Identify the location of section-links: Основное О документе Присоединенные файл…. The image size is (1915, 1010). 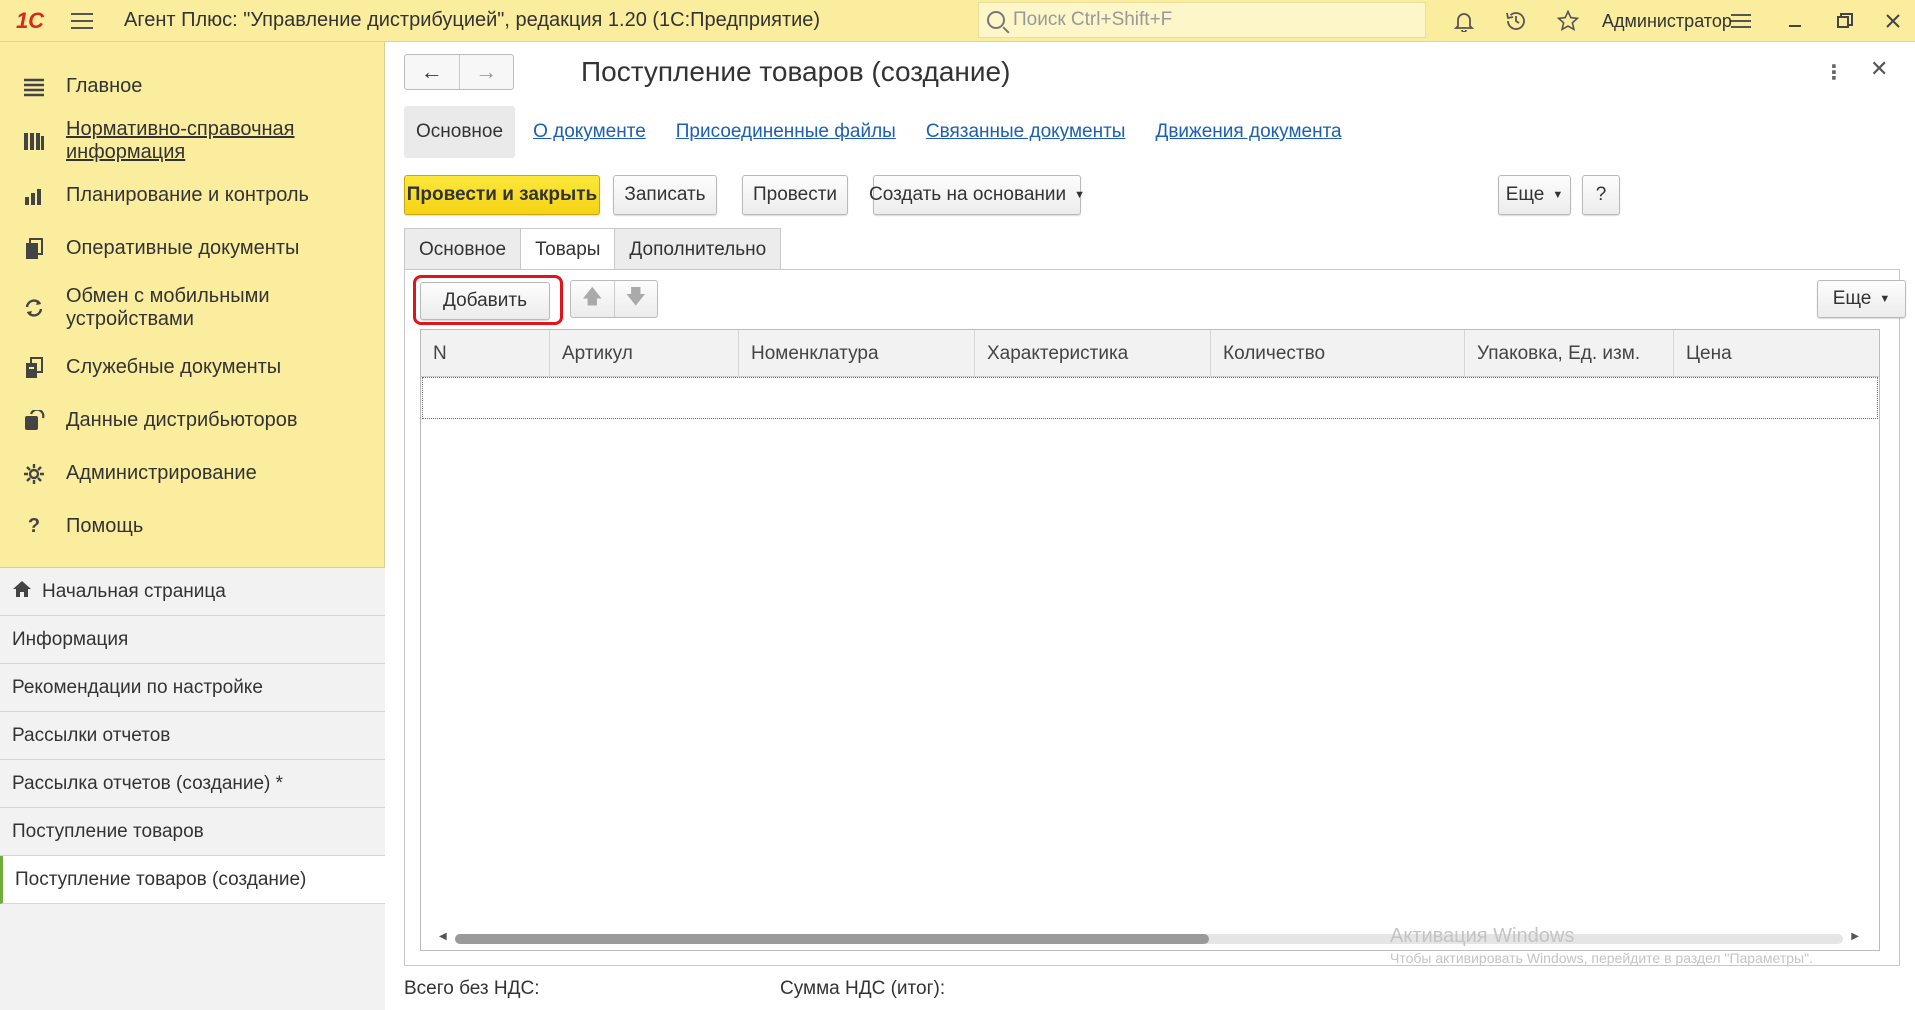
(882, 132).